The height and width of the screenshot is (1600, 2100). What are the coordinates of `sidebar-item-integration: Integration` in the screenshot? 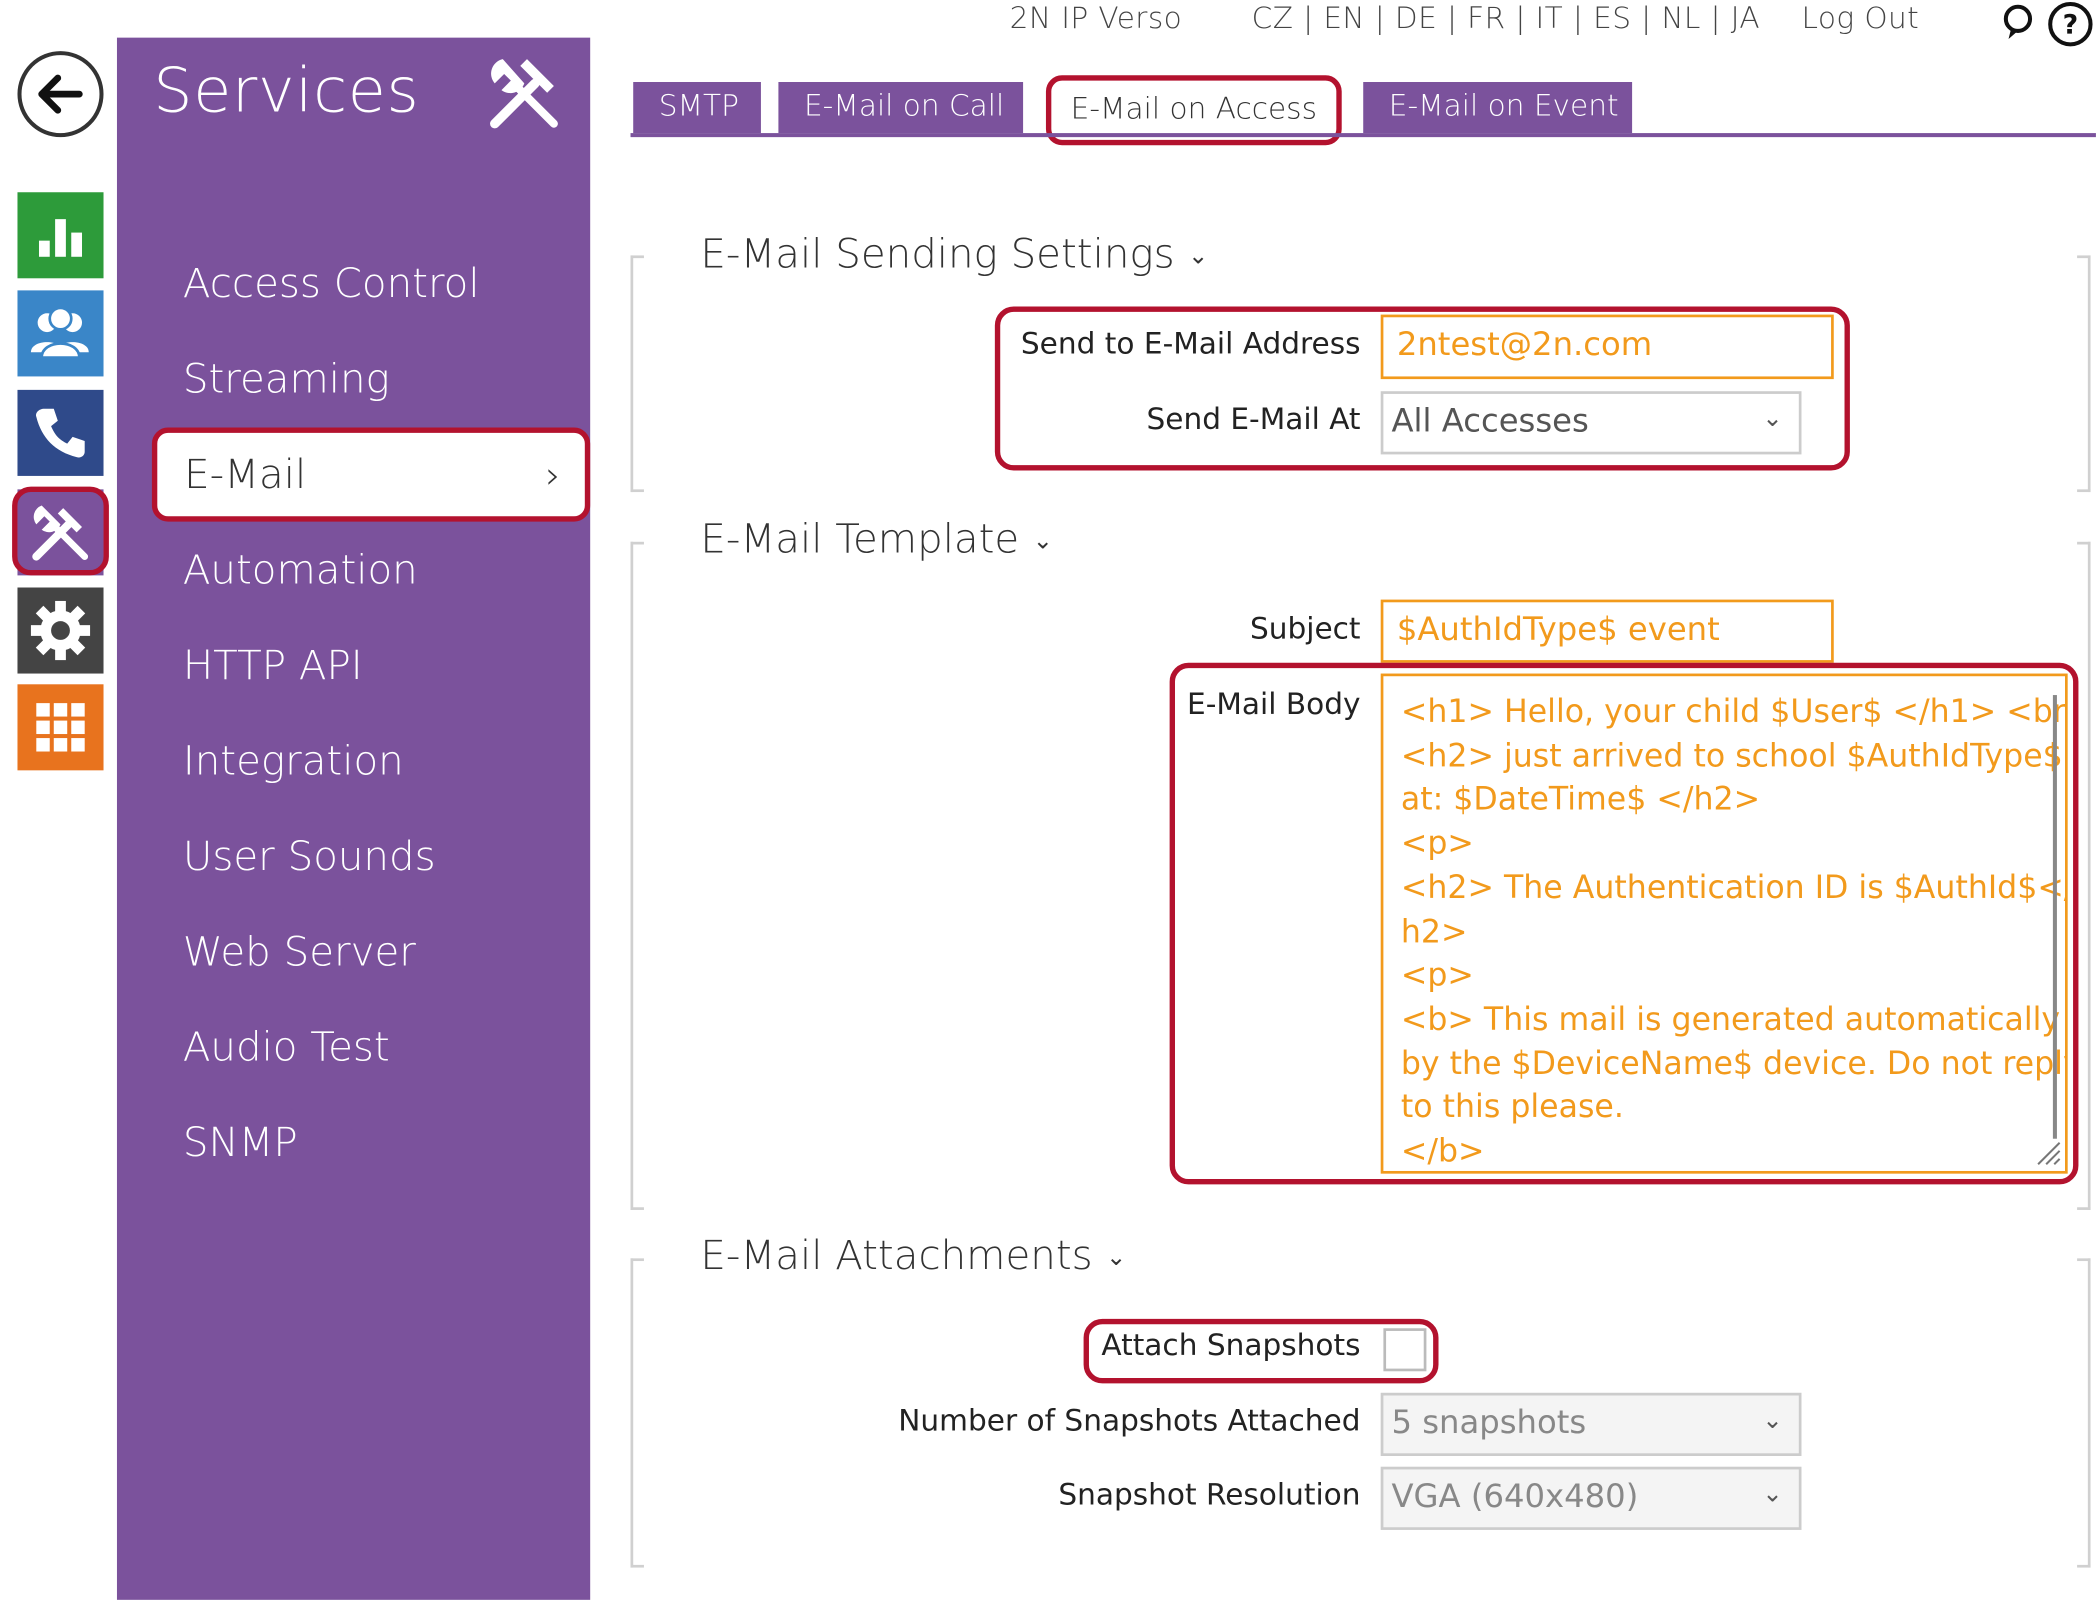 It's located at (293, 761).